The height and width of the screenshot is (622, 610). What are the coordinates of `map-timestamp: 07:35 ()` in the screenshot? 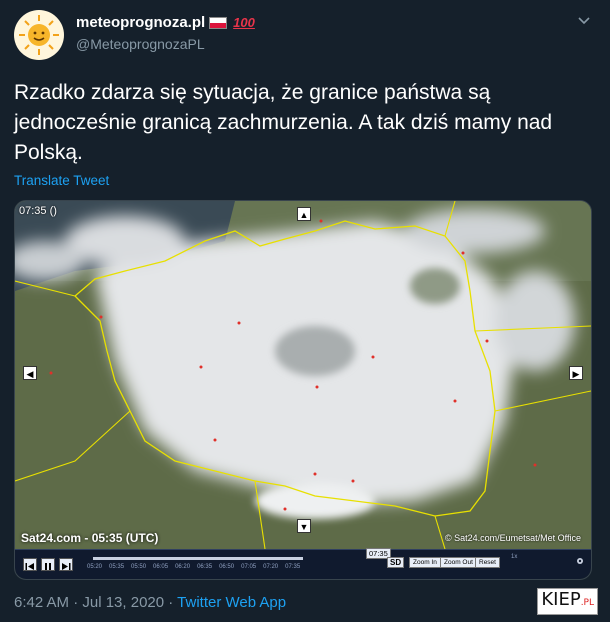 It's located at (38, 211).